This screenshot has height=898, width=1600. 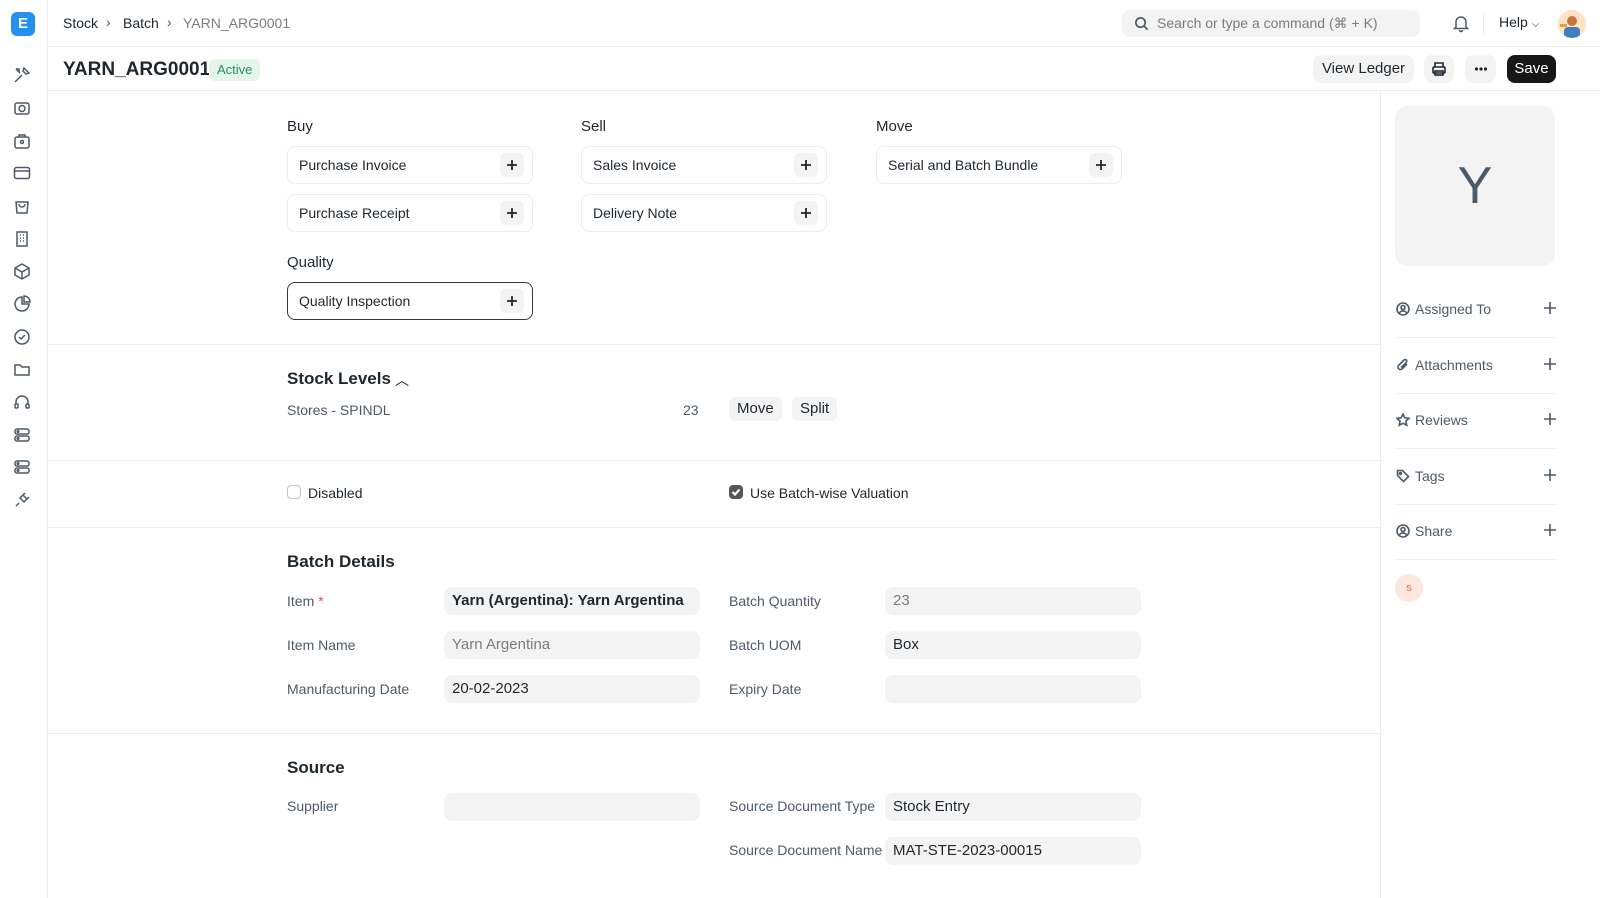 I want to click on view-ledger-button: View Ledger, so click(x=1363, y=69).